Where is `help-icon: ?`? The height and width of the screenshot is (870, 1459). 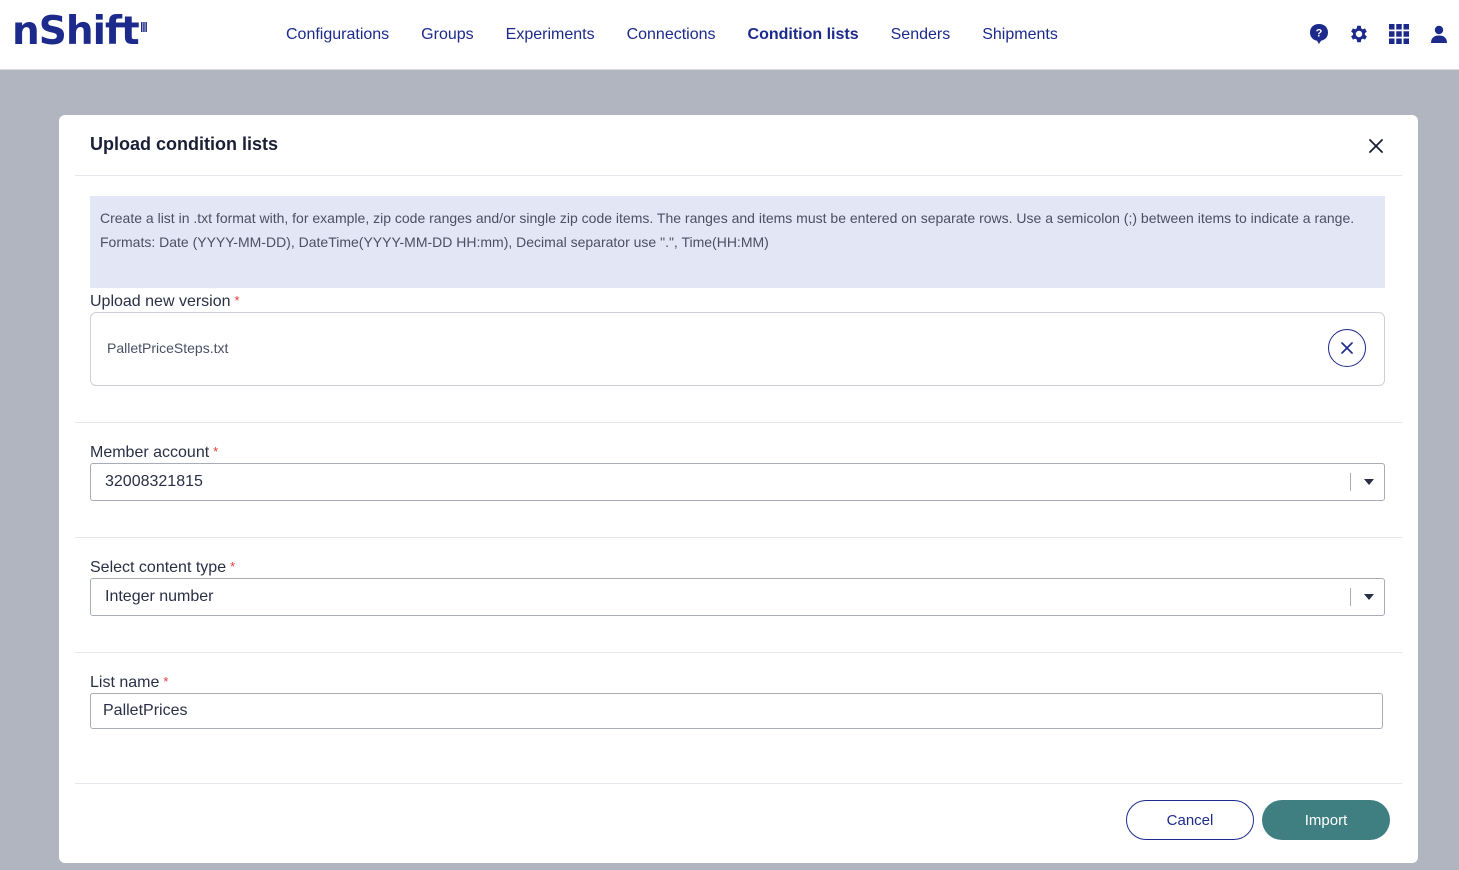 help-icon: ? is located at coordinates (1319, 34).